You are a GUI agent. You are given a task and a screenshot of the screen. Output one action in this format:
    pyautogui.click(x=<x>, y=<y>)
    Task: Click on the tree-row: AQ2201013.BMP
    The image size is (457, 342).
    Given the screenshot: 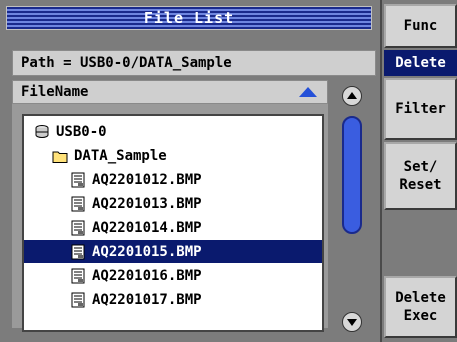 What is the action you would take?
    pyautogui.click(x=113, y=203)
    